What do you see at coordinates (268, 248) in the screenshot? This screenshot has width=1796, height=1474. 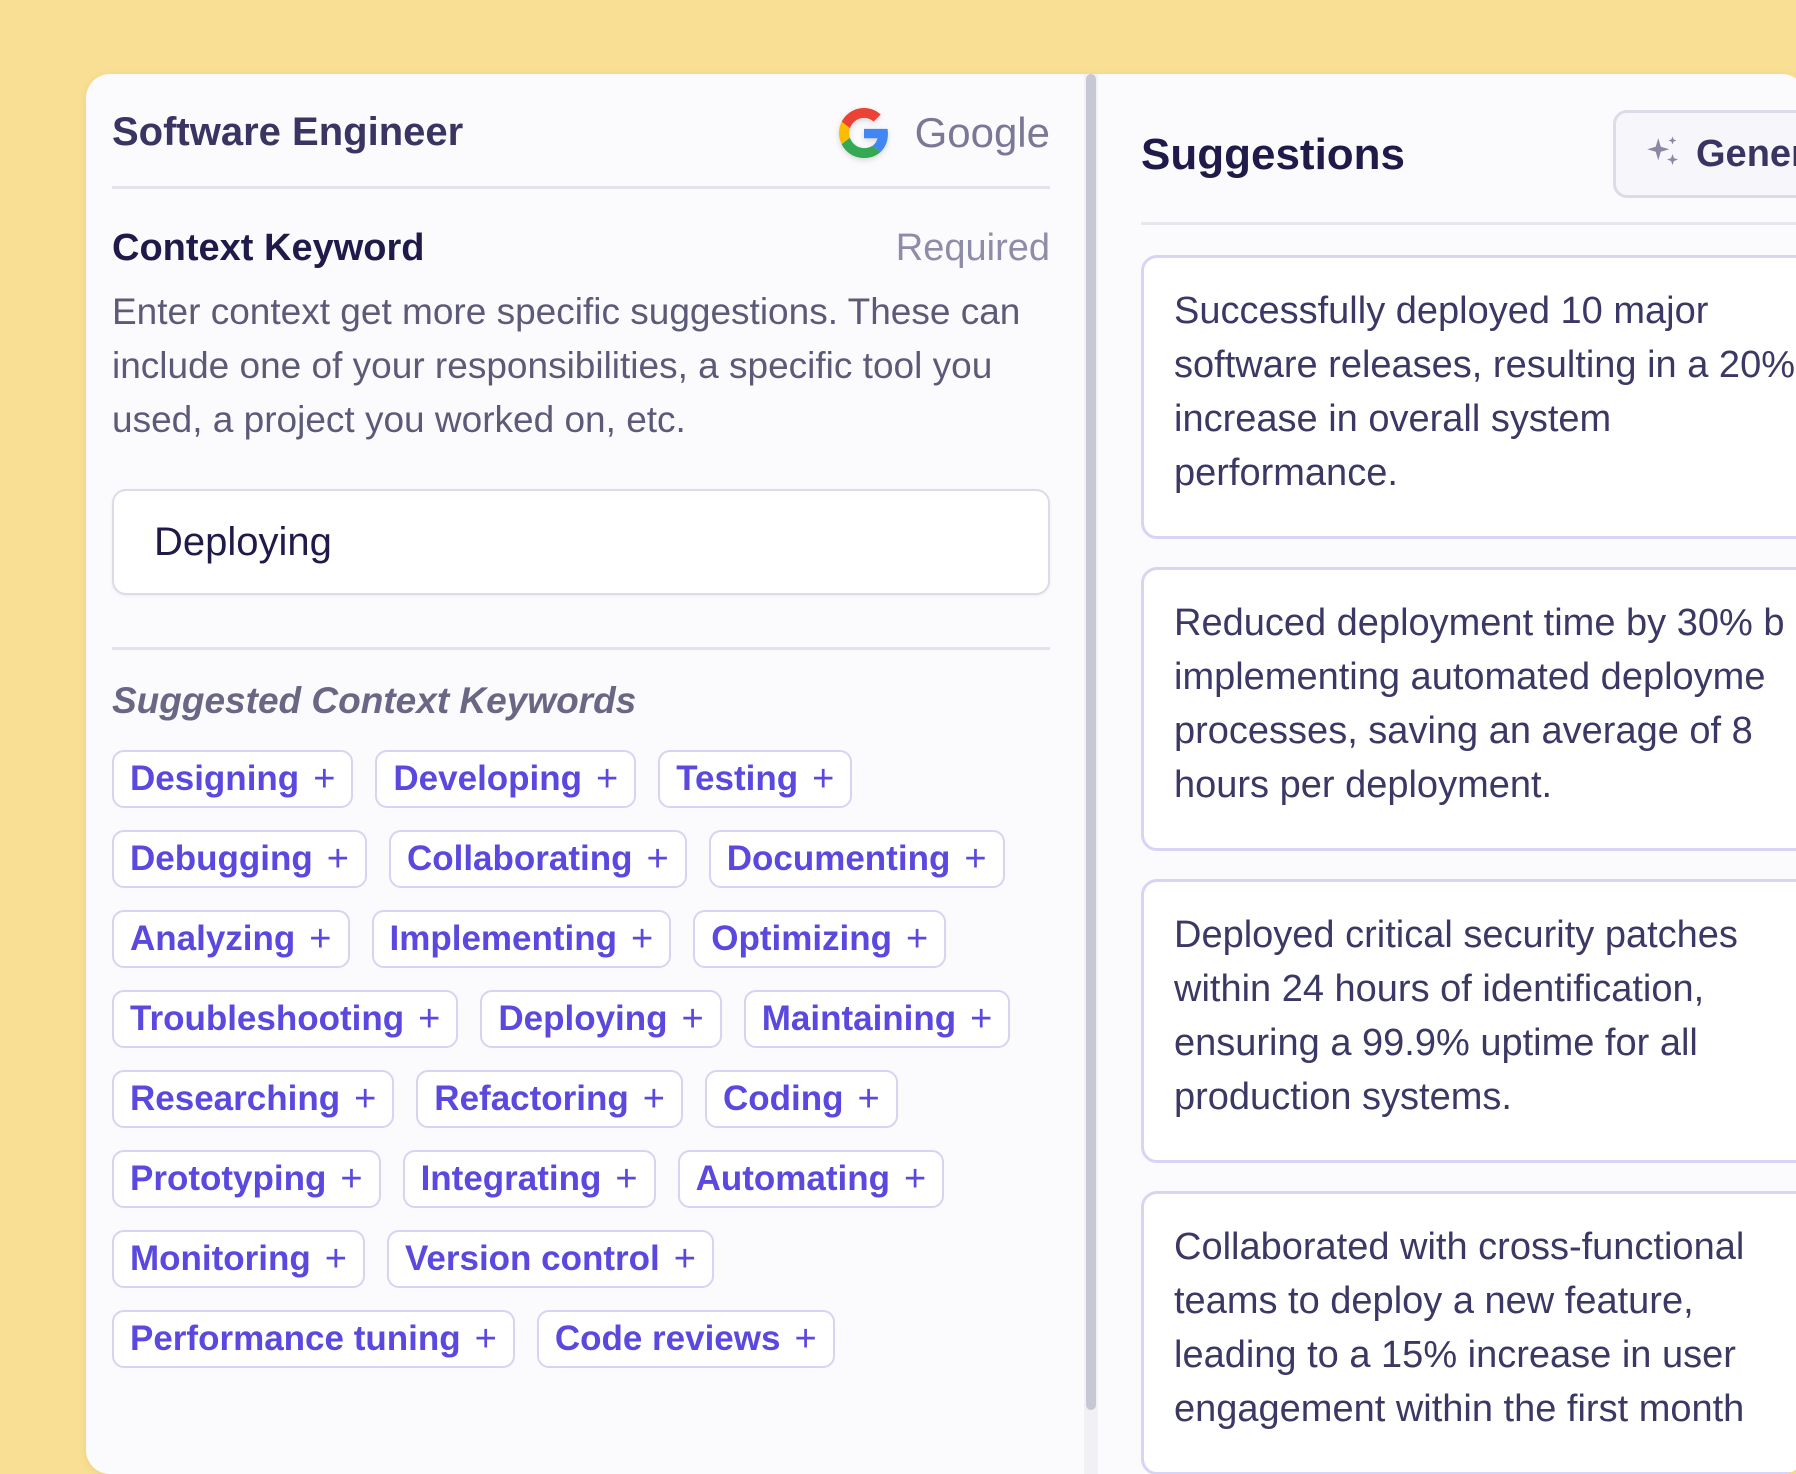 I see `context-keyword-title: Context Keyword` at bounding box center [268, 248].